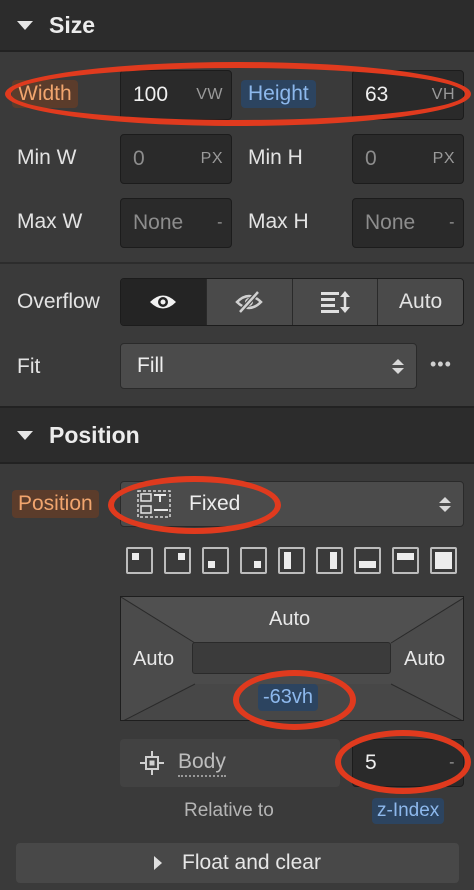  I want to click on offset-bottom-value: -63vh, so click(288, 697).